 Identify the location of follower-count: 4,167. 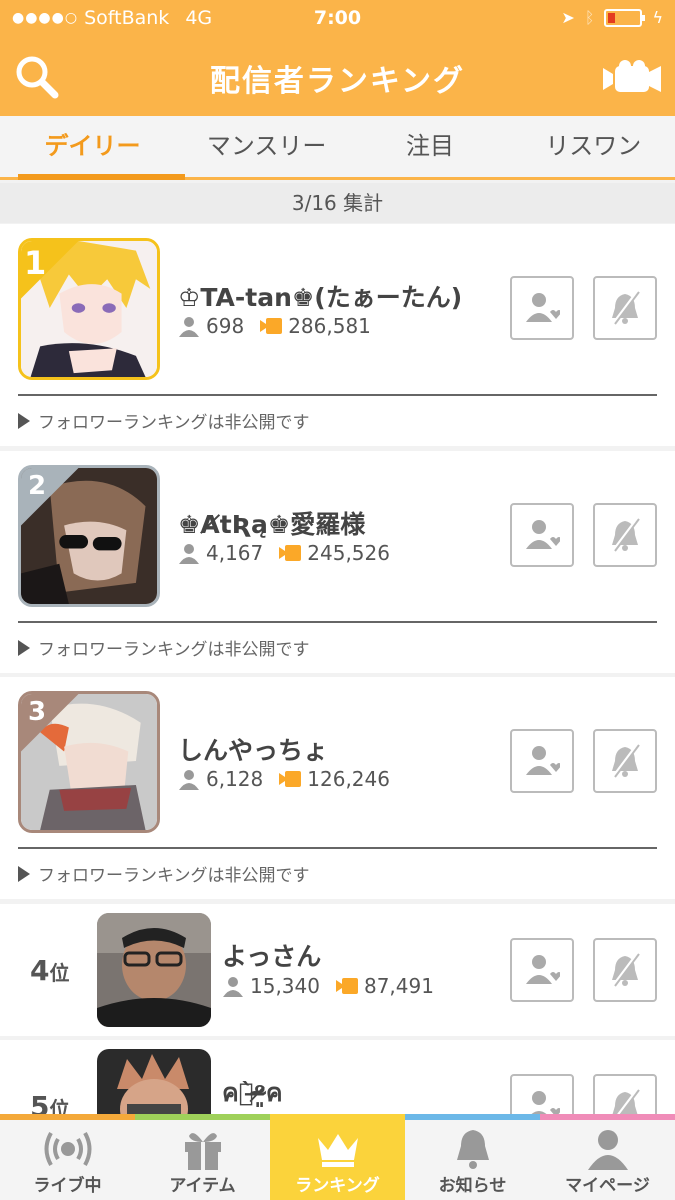
(235, 553).